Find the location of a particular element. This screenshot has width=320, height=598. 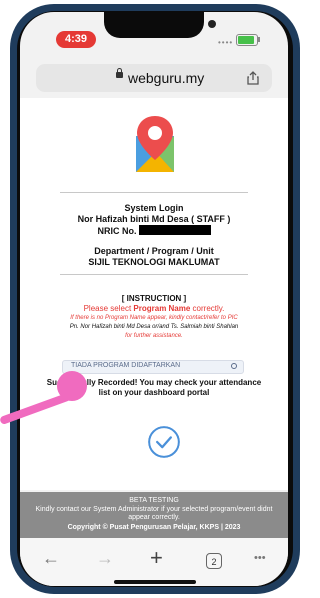

more-icon: ••• is located at coordinates (260, 558).